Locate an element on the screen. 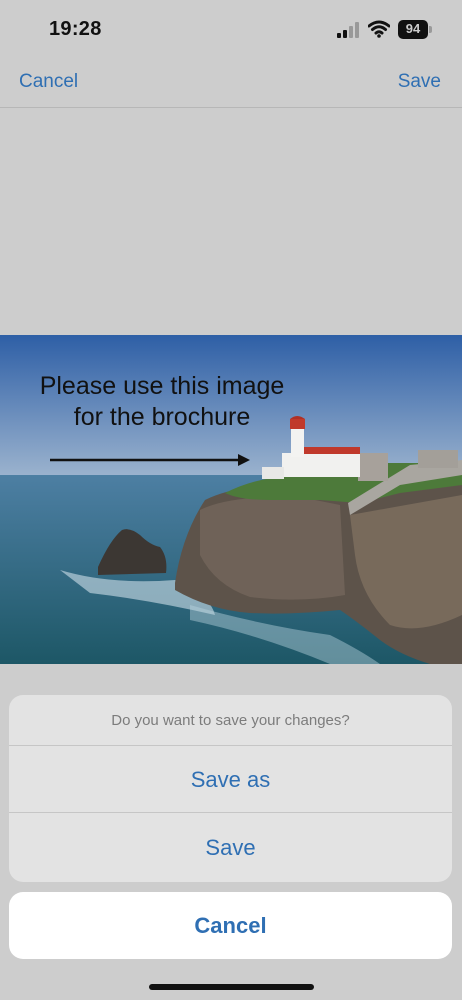  annotation-line-2: for the brochure is located at coordinates (162, 417).